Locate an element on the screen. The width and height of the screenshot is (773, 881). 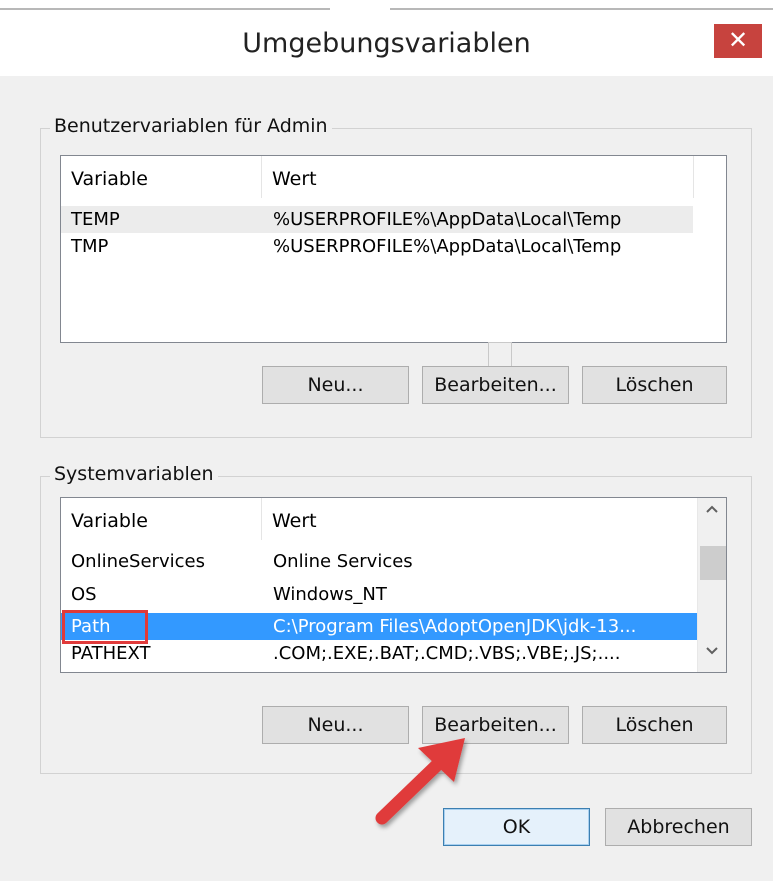
system-variables-group-label: Systemvariablen is located at coordinates (134, 474).